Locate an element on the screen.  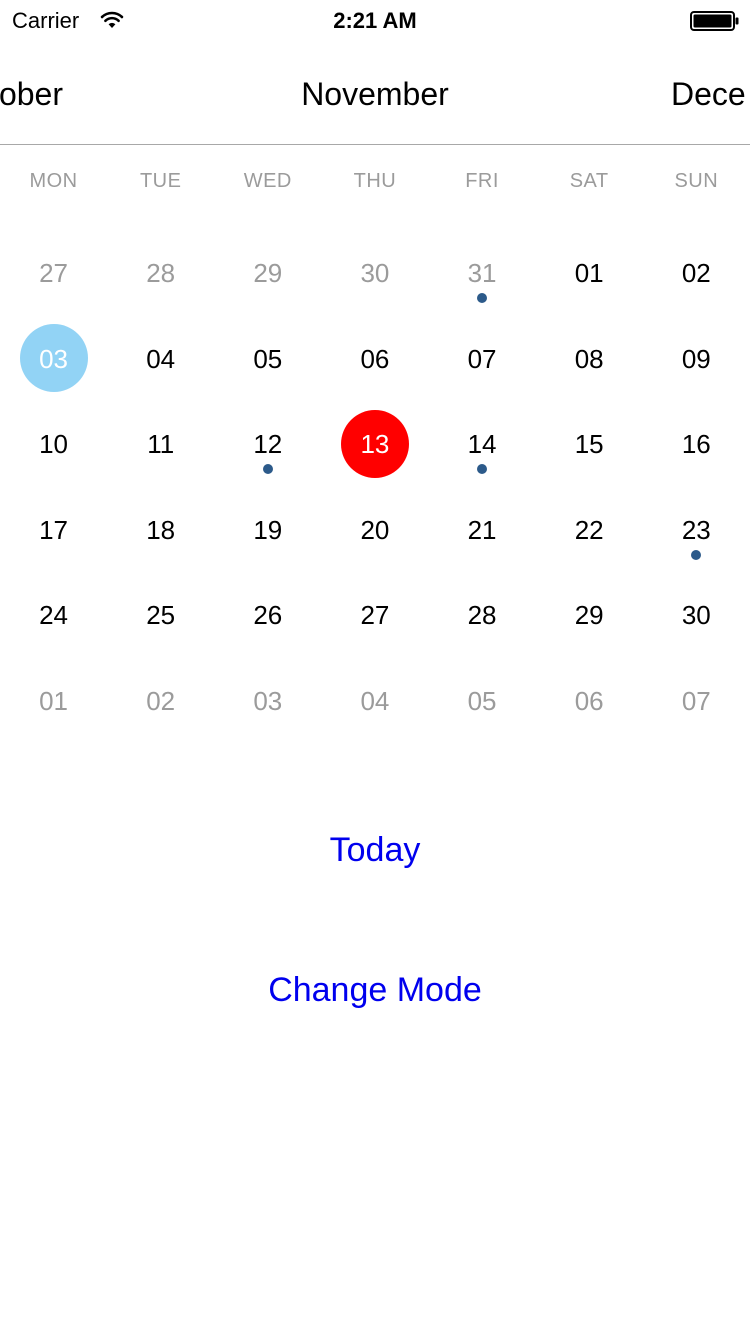
day-cell: 20 is located at coordinates (374, 530).